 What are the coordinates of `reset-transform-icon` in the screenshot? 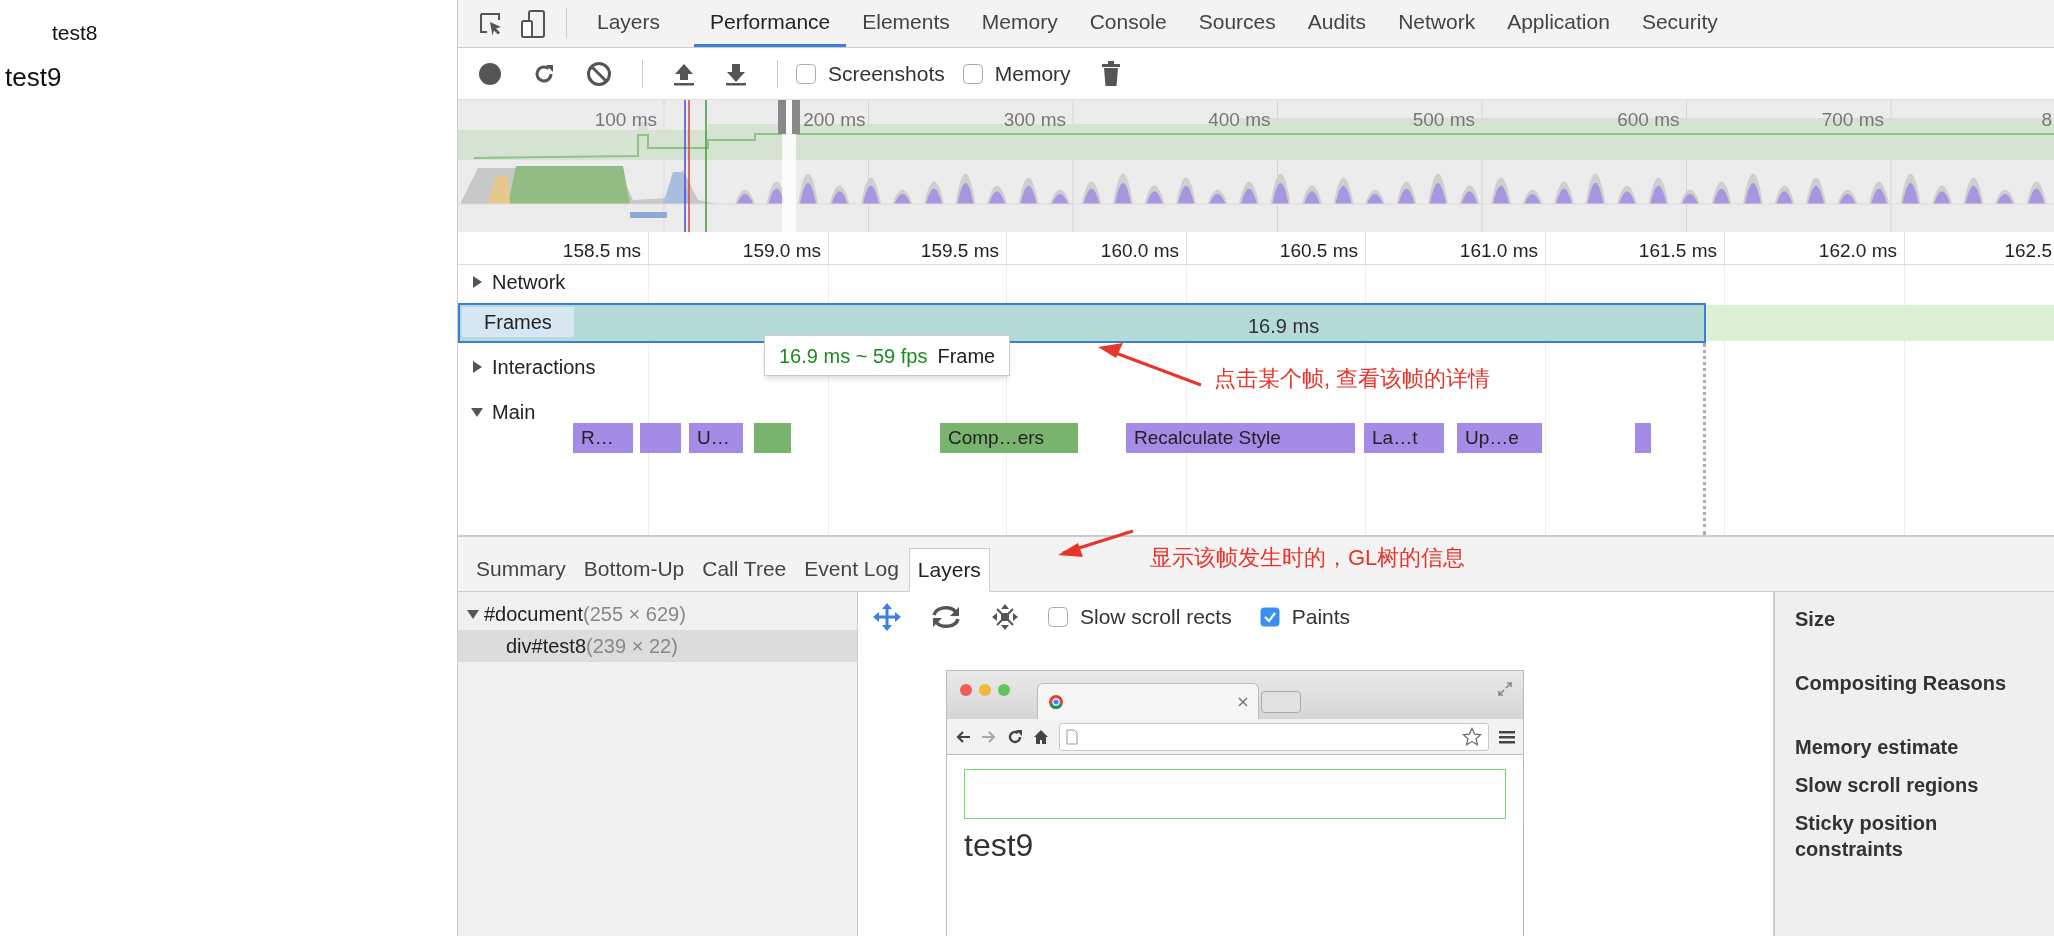 It's located at (1005, 617).